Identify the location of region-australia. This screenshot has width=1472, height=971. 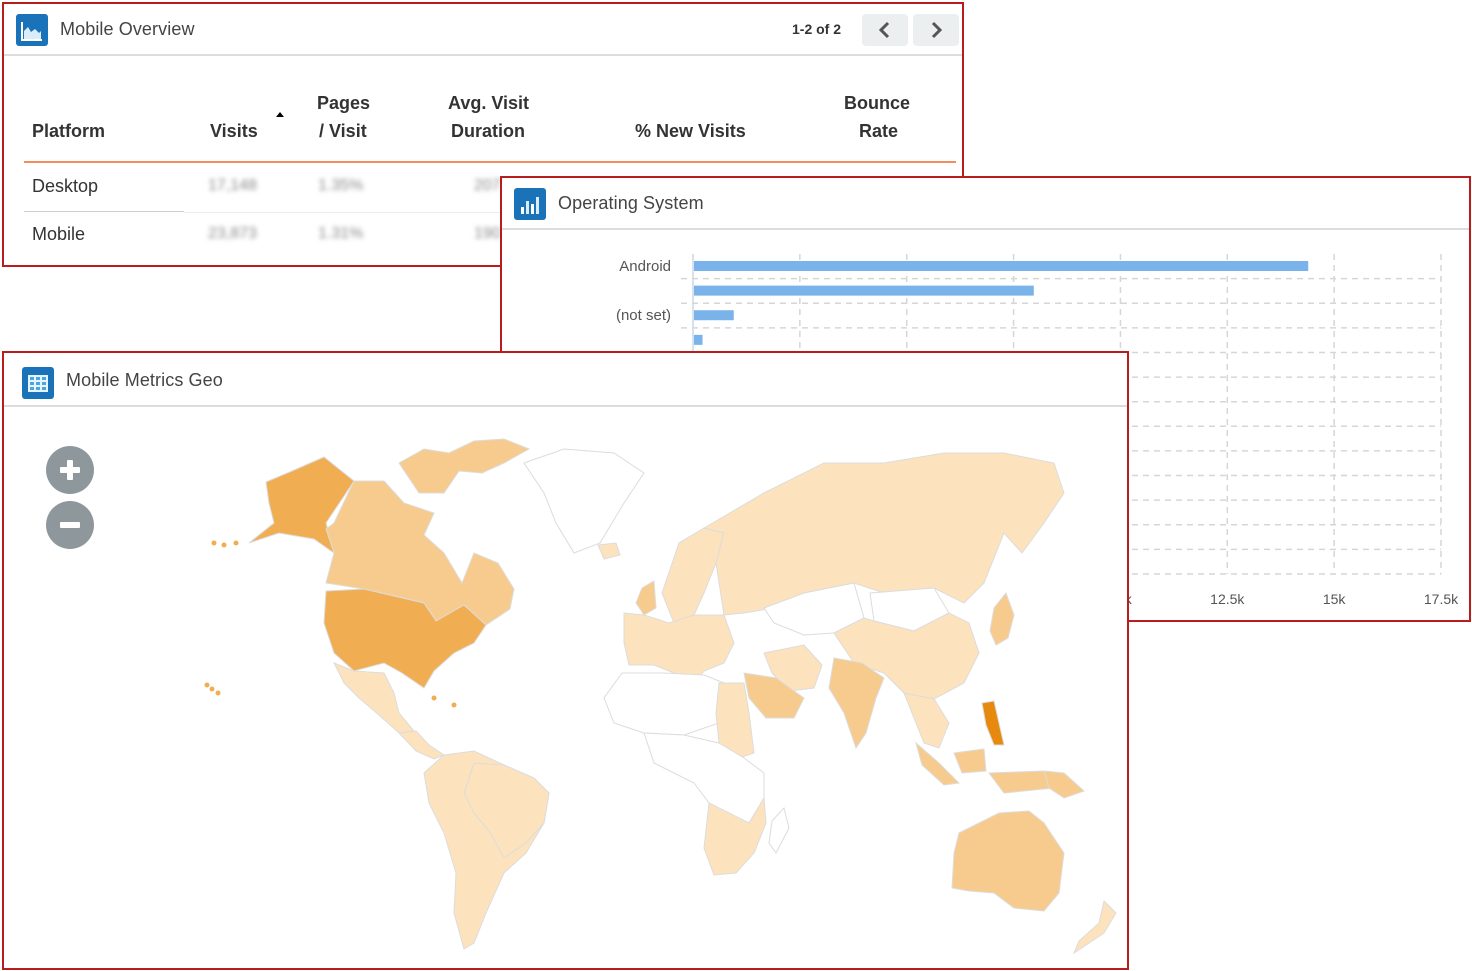
(1008, 861).